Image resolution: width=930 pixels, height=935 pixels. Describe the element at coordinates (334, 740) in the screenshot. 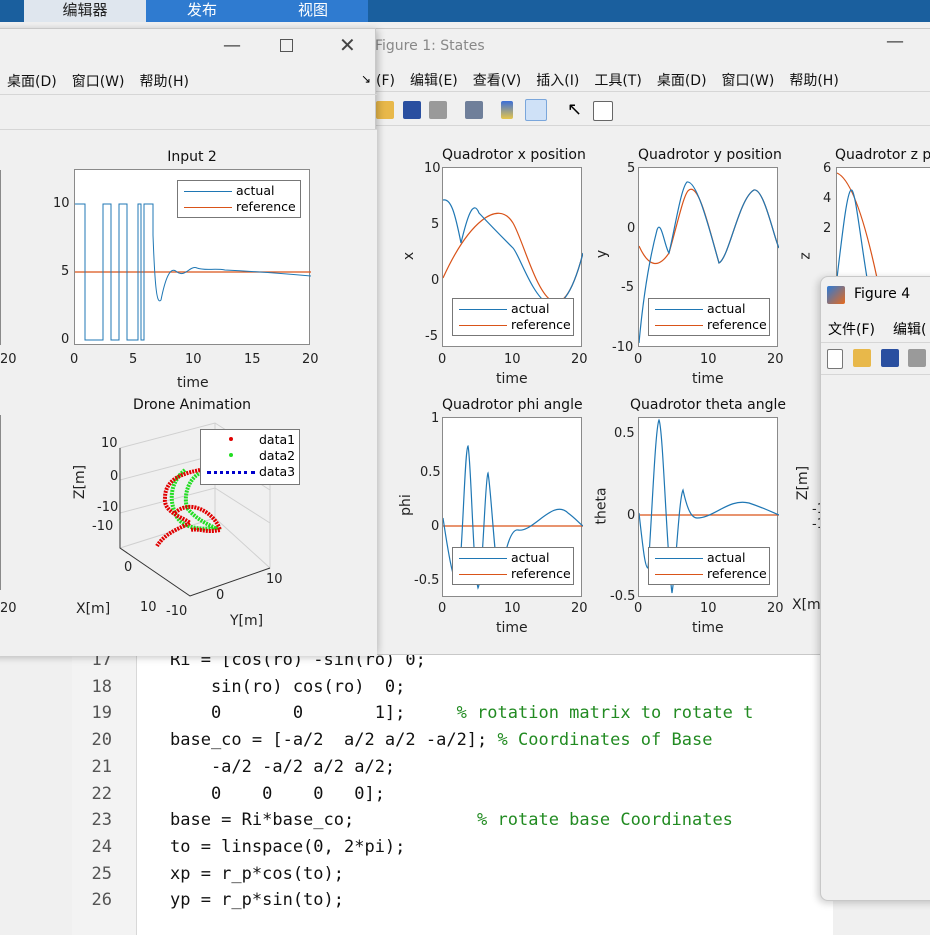

I see `code-text: base_co = [-a/2 a/2 a/2 -a/2];` at that location.